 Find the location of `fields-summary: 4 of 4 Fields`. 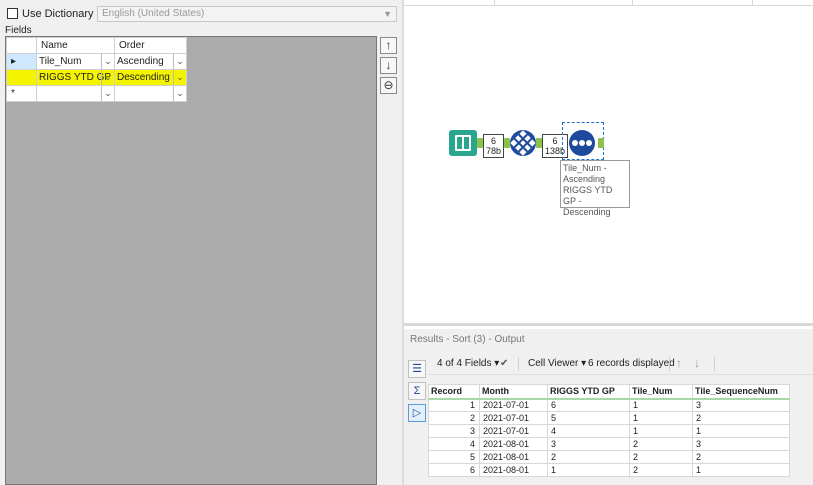

fields-summary: 4 of 4 Fields is located at coordinates (464, 363).